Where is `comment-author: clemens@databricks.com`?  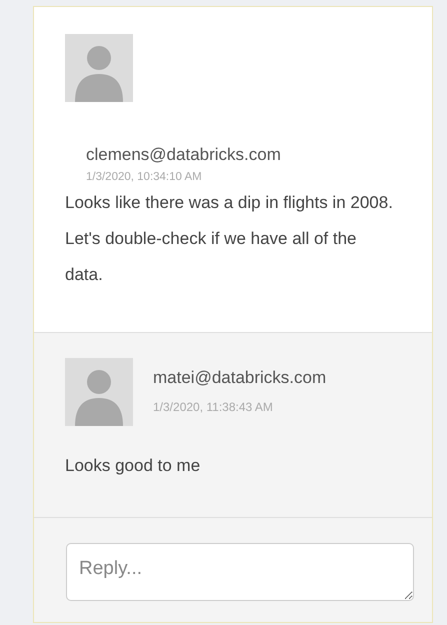
comment-author: clemens@databricks.com is located at coordinates (184, 155).